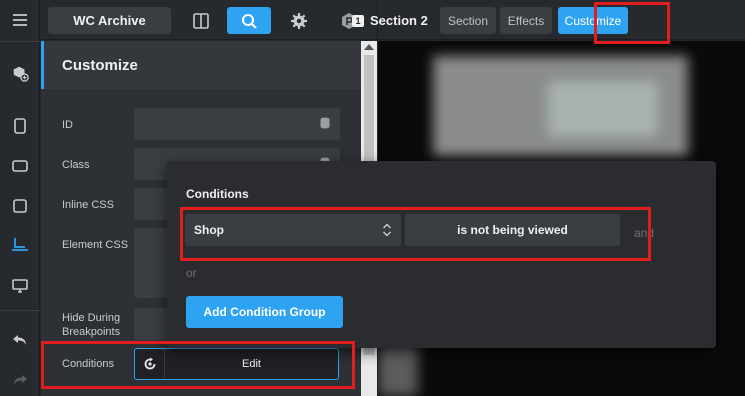  What do you see at coordinates (293, 230) in the screenshot?
I see `condition-subject-select: Shop` at bounding box center [293, 230].